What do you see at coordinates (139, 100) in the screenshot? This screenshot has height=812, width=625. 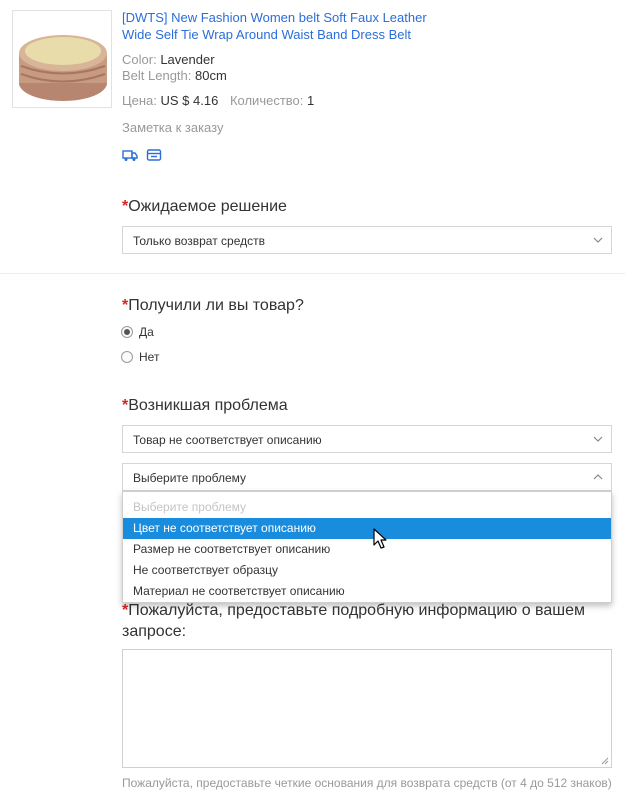 I see `price-label: Цена:` at bounding box center [139, 100].